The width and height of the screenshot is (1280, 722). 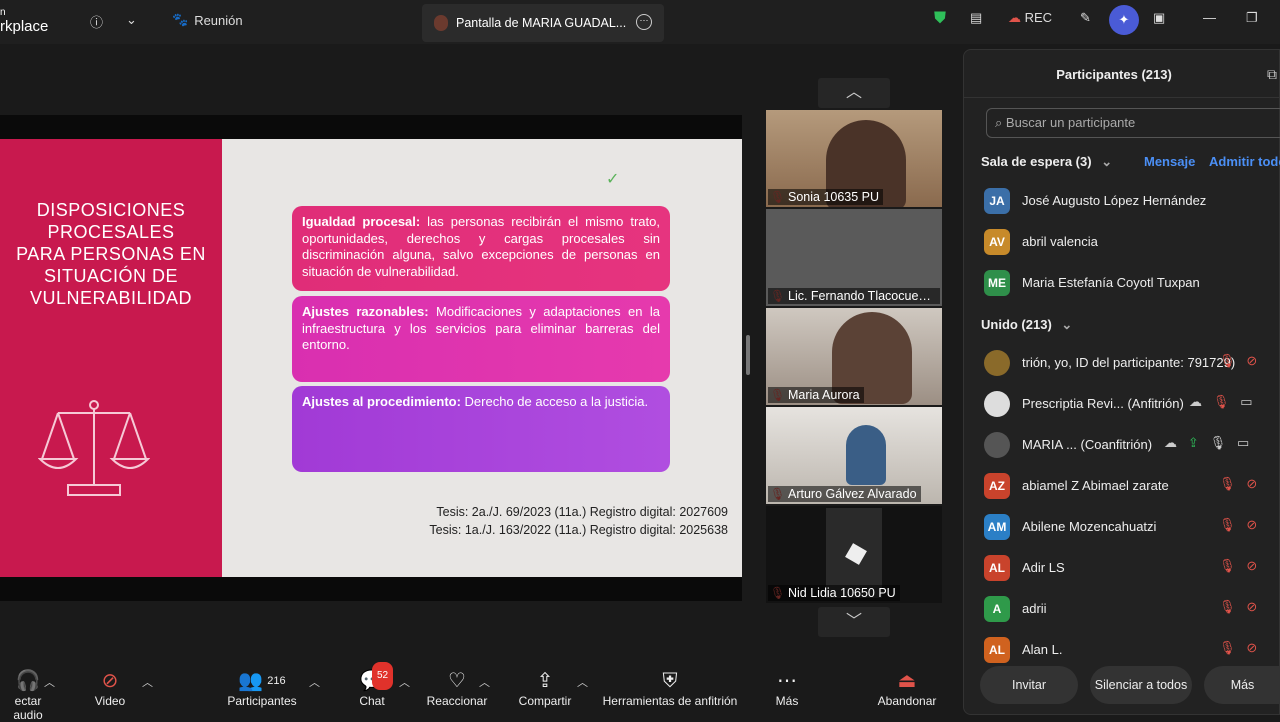 I want to click on chevron-down-icon: ⌄, so click(x=131, y=20).